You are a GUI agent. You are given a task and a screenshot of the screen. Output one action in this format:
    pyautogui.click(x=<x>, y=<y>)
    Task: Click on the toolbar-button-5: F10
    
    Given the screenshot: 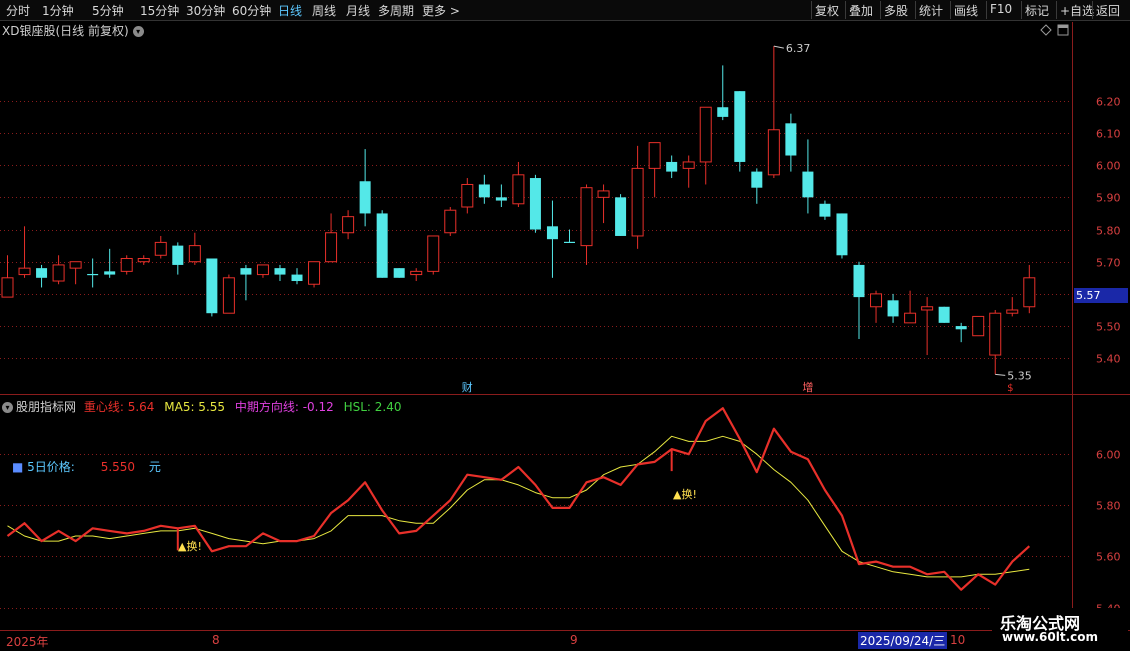 What is the action you would take?
    pyautogui.click(x=1001, y=9)
    